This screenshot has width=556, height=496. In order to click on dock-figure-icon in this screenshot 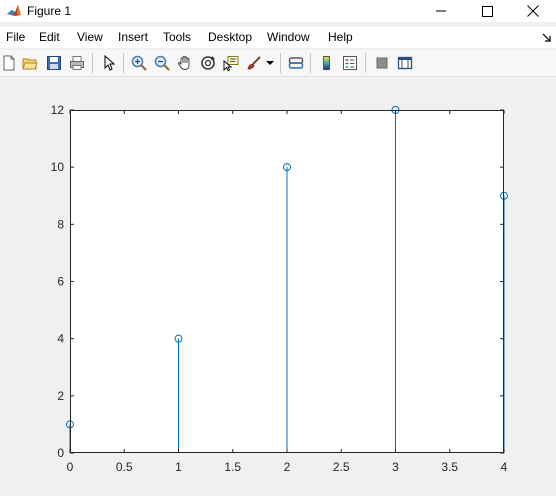, I will do `click(547, 38)`.